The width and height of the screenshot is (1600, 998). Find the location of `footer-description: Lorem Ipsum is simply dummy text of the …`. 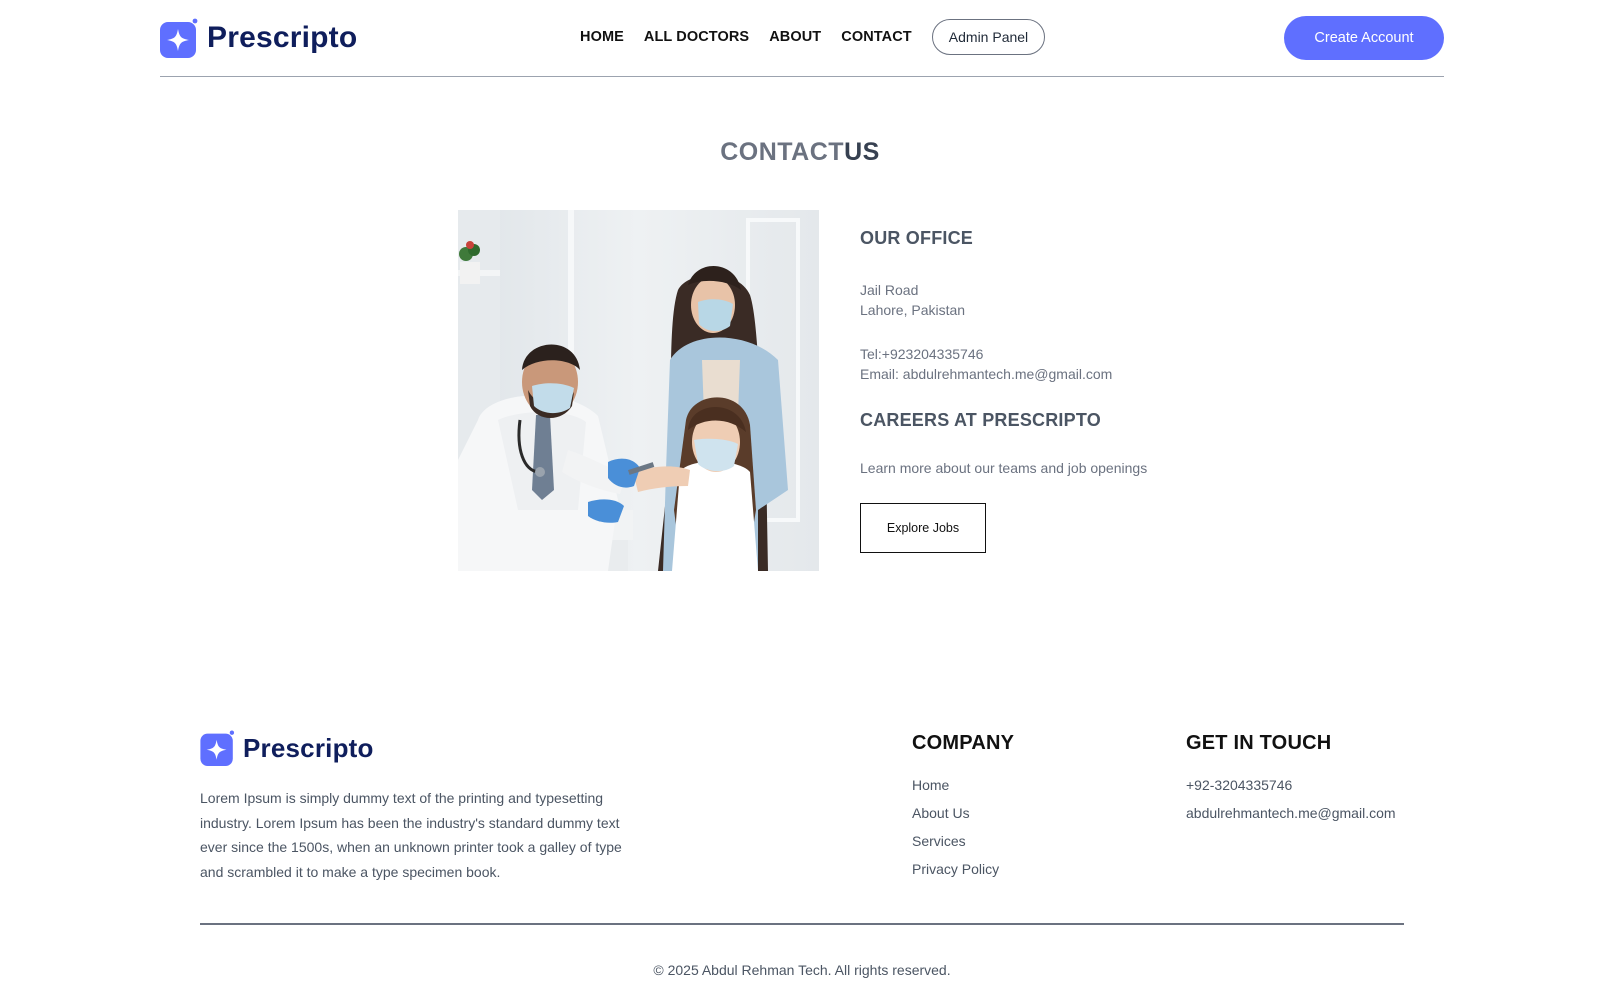

footer-description: Lorem Ipsum is simply dummy text of the … is located at coordinates (411, 835).